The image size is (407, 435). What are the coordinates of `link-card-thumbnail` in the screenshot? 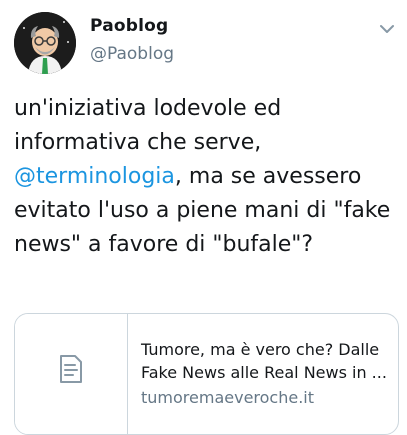 It's located at (71, 374).